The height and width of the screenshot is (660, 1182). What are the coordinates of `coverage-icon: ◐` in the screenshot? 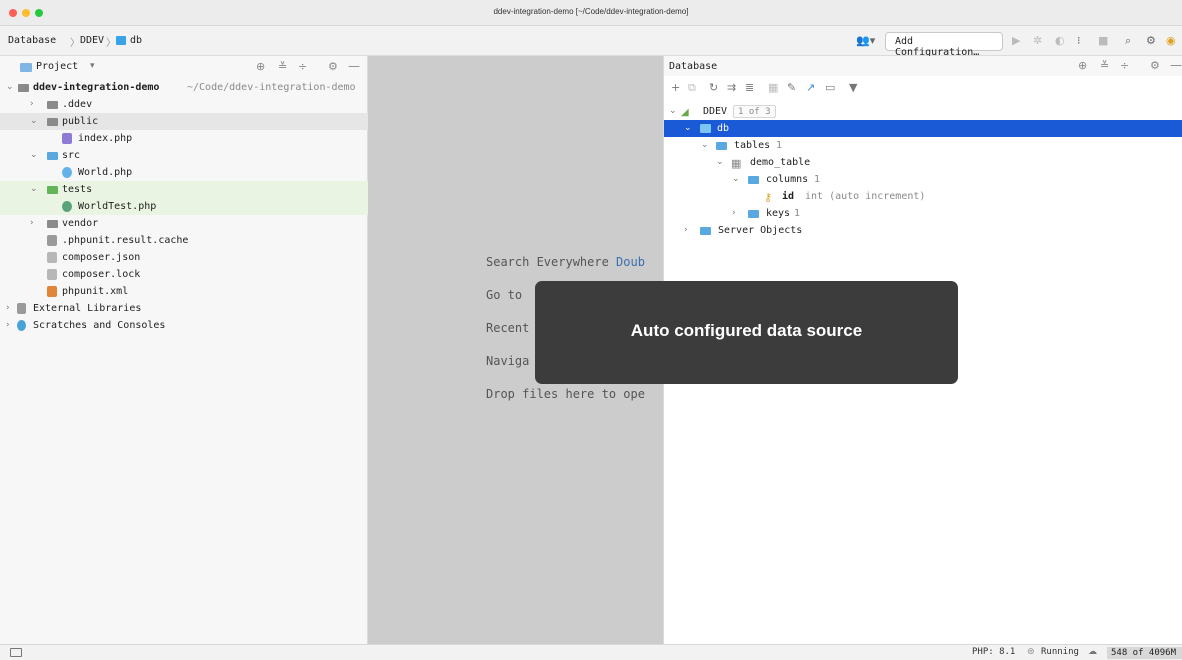 It's located at (1060, 40).